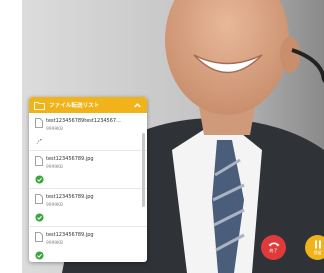 Image resolution: width=324 pixels, height=273 pixels. What do you see at coordinates (317, 252) in the screenshot?
I see `hold-label: 保留` at bounding box center [317, 252].